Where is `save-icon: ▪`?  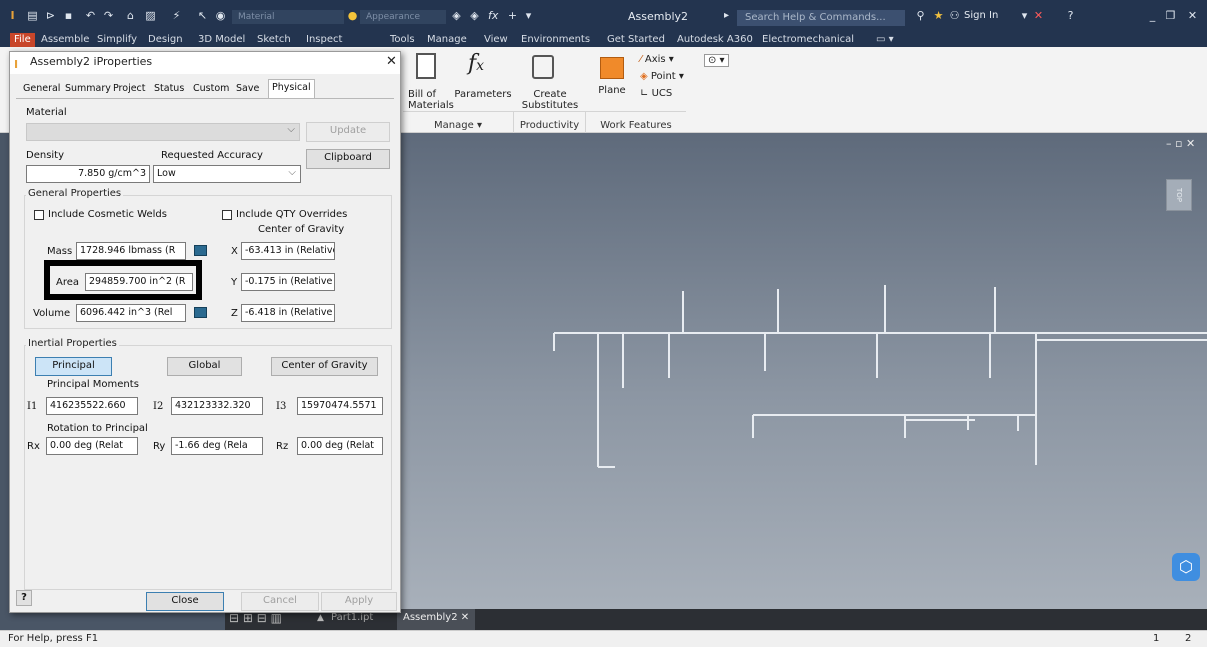
save-icon: ▪ is located at coordinates (68, 16).